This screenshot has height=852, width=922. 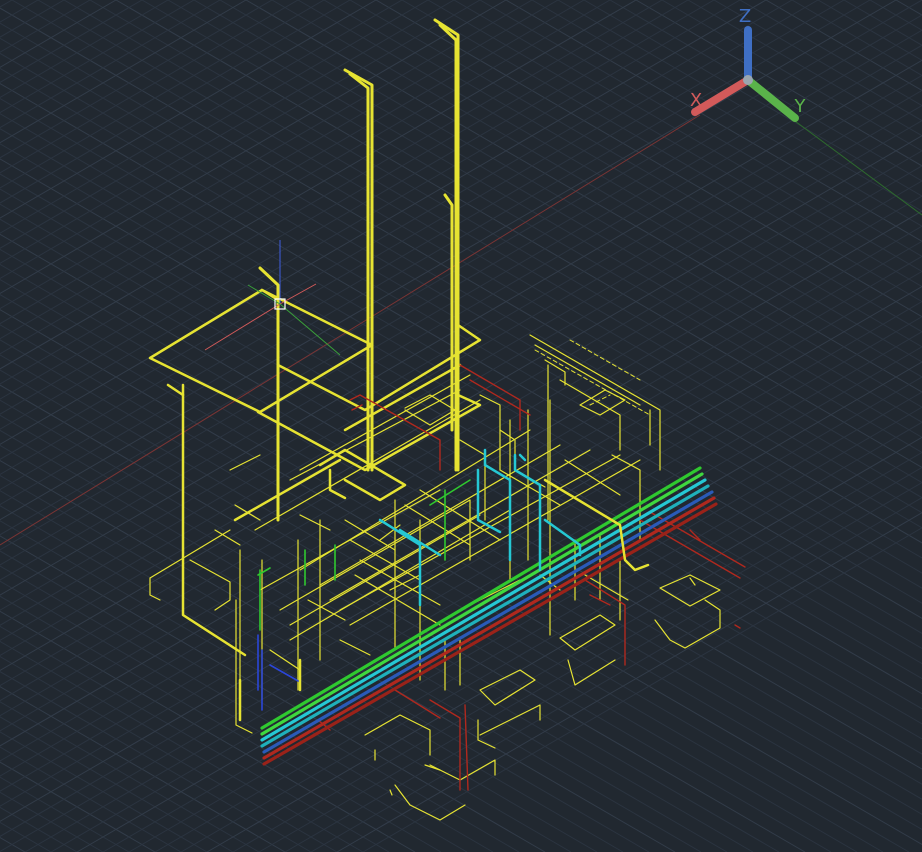 What do you see at coordinates (721, 96) in the screenshot?
I see `x-axis-stem-icon` at bounding box center [721, 96].